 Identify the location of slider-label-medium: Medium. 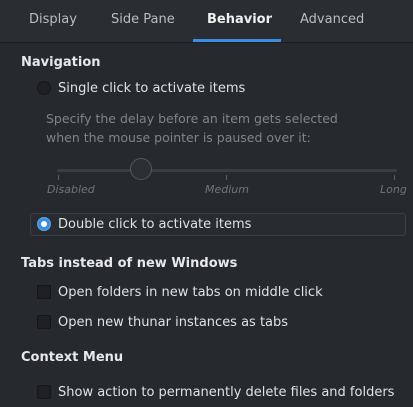
(227, 189).